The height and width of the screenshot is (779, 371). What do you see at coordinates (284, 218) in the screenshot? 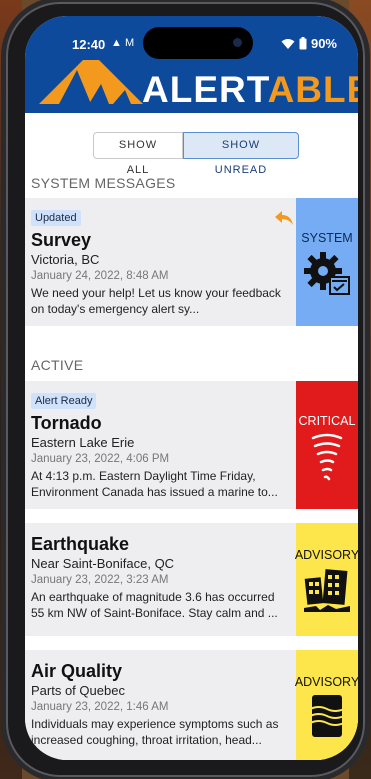
I see `reply-arrow-icon` at bounding box center [284, 218].